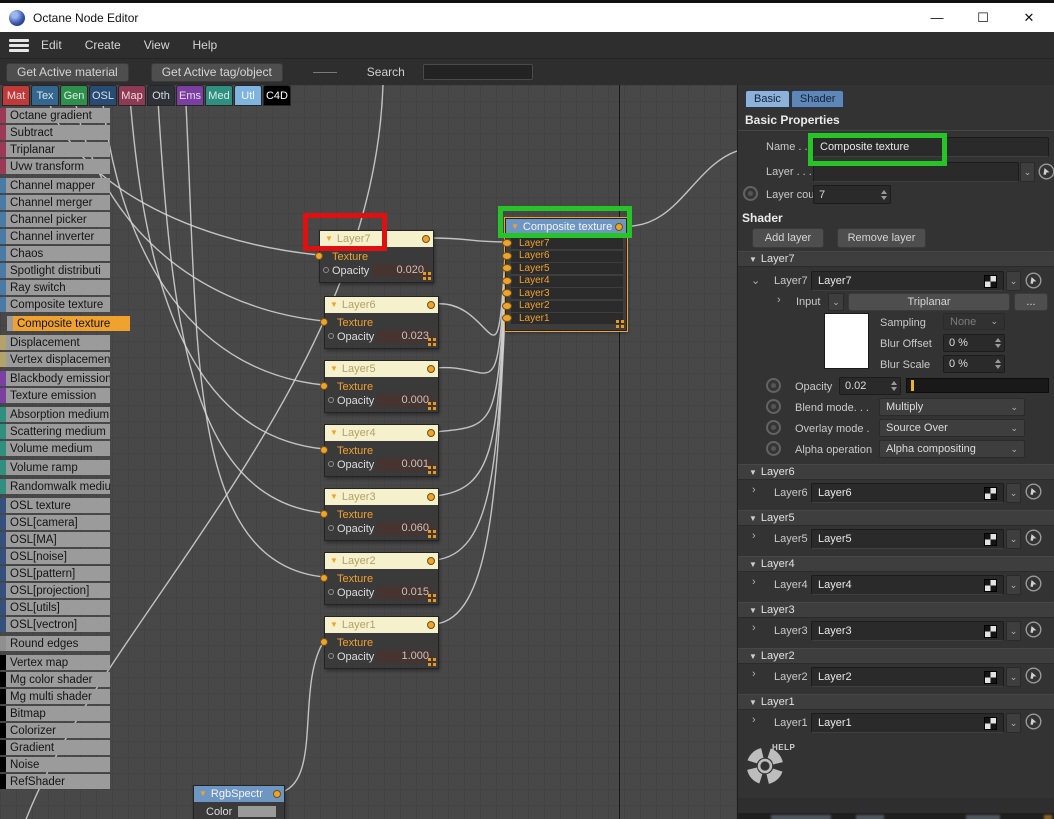 The width and height of the screenshot is (1054, 819). I want to click on node-header: ▼ Layer2, so click(381, 561).